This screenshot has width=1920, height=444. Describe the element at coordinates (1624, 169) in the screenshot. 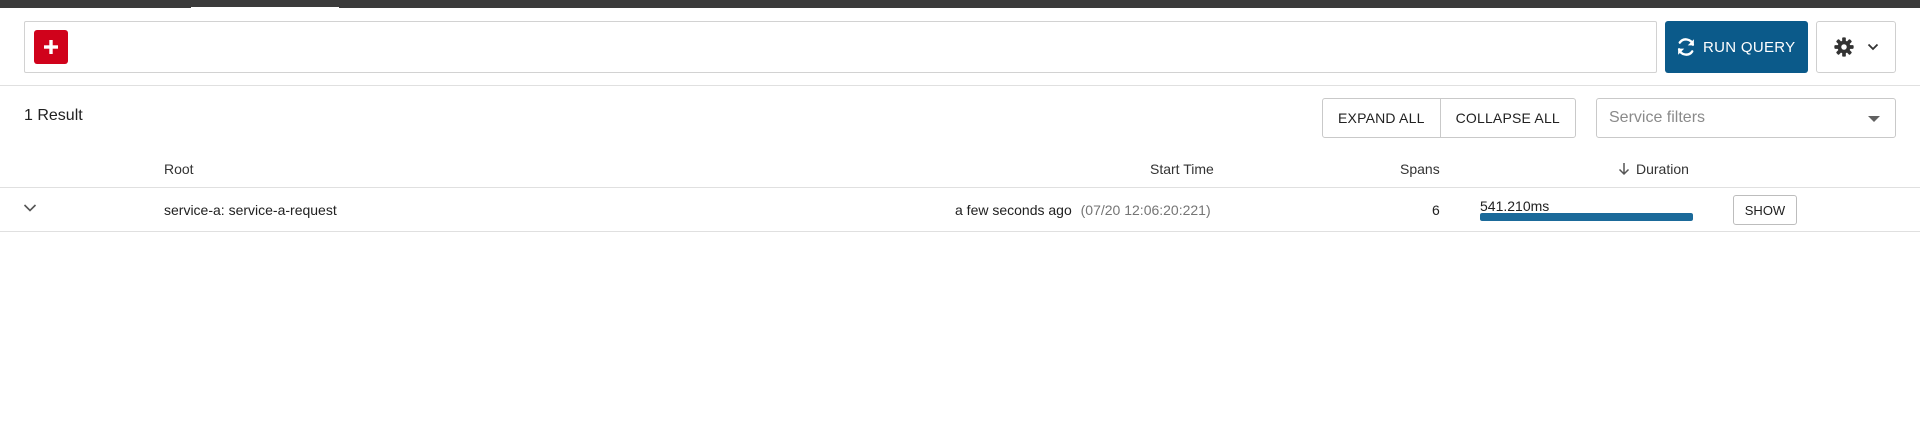

I see `arrow-down-icon` at that location.